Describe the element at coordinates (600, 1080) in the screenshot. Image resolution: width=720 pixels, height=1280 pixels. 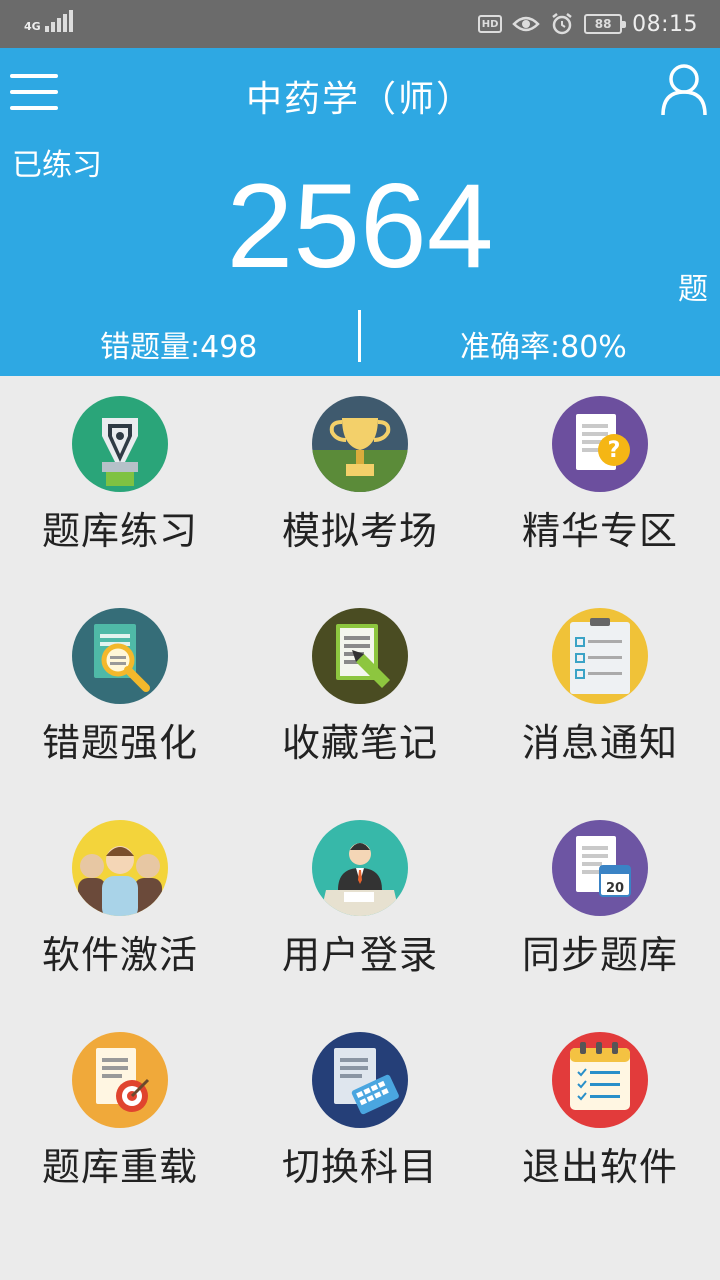
I see `calendar-list-icon` at that location.